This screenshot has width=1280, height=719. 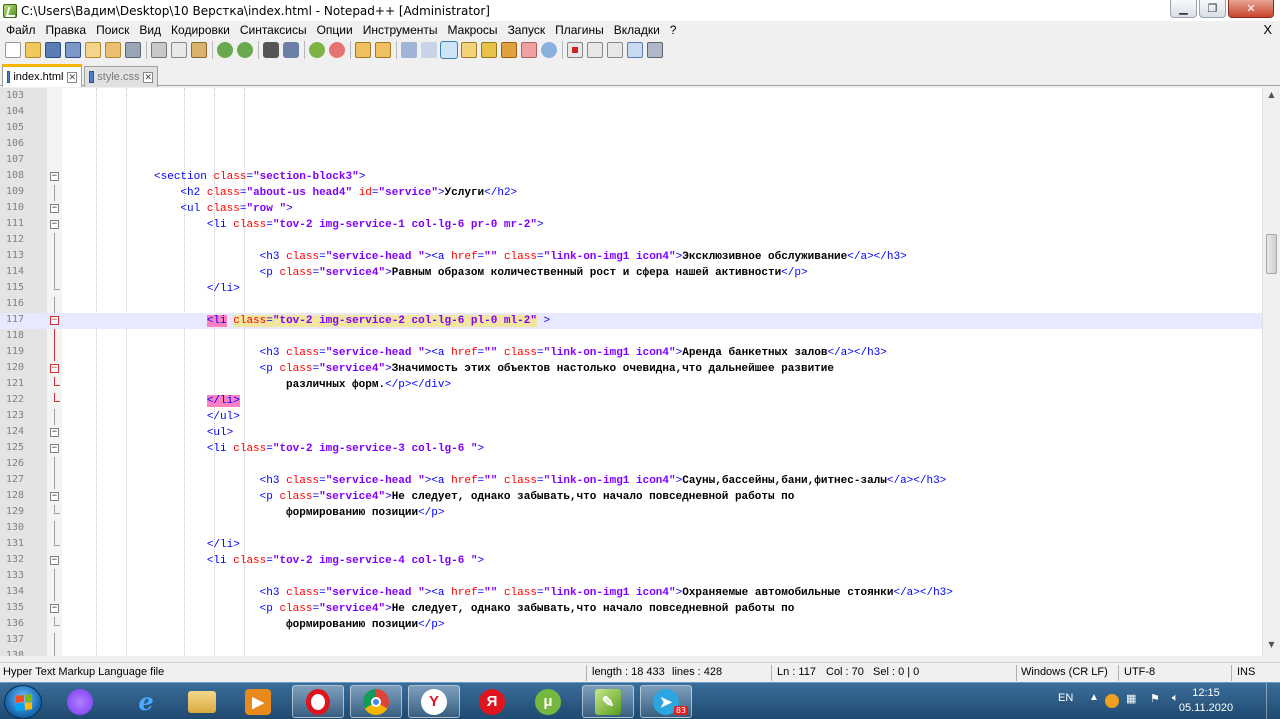 I want to click on code-line: 137, so click(x=631, y=641).